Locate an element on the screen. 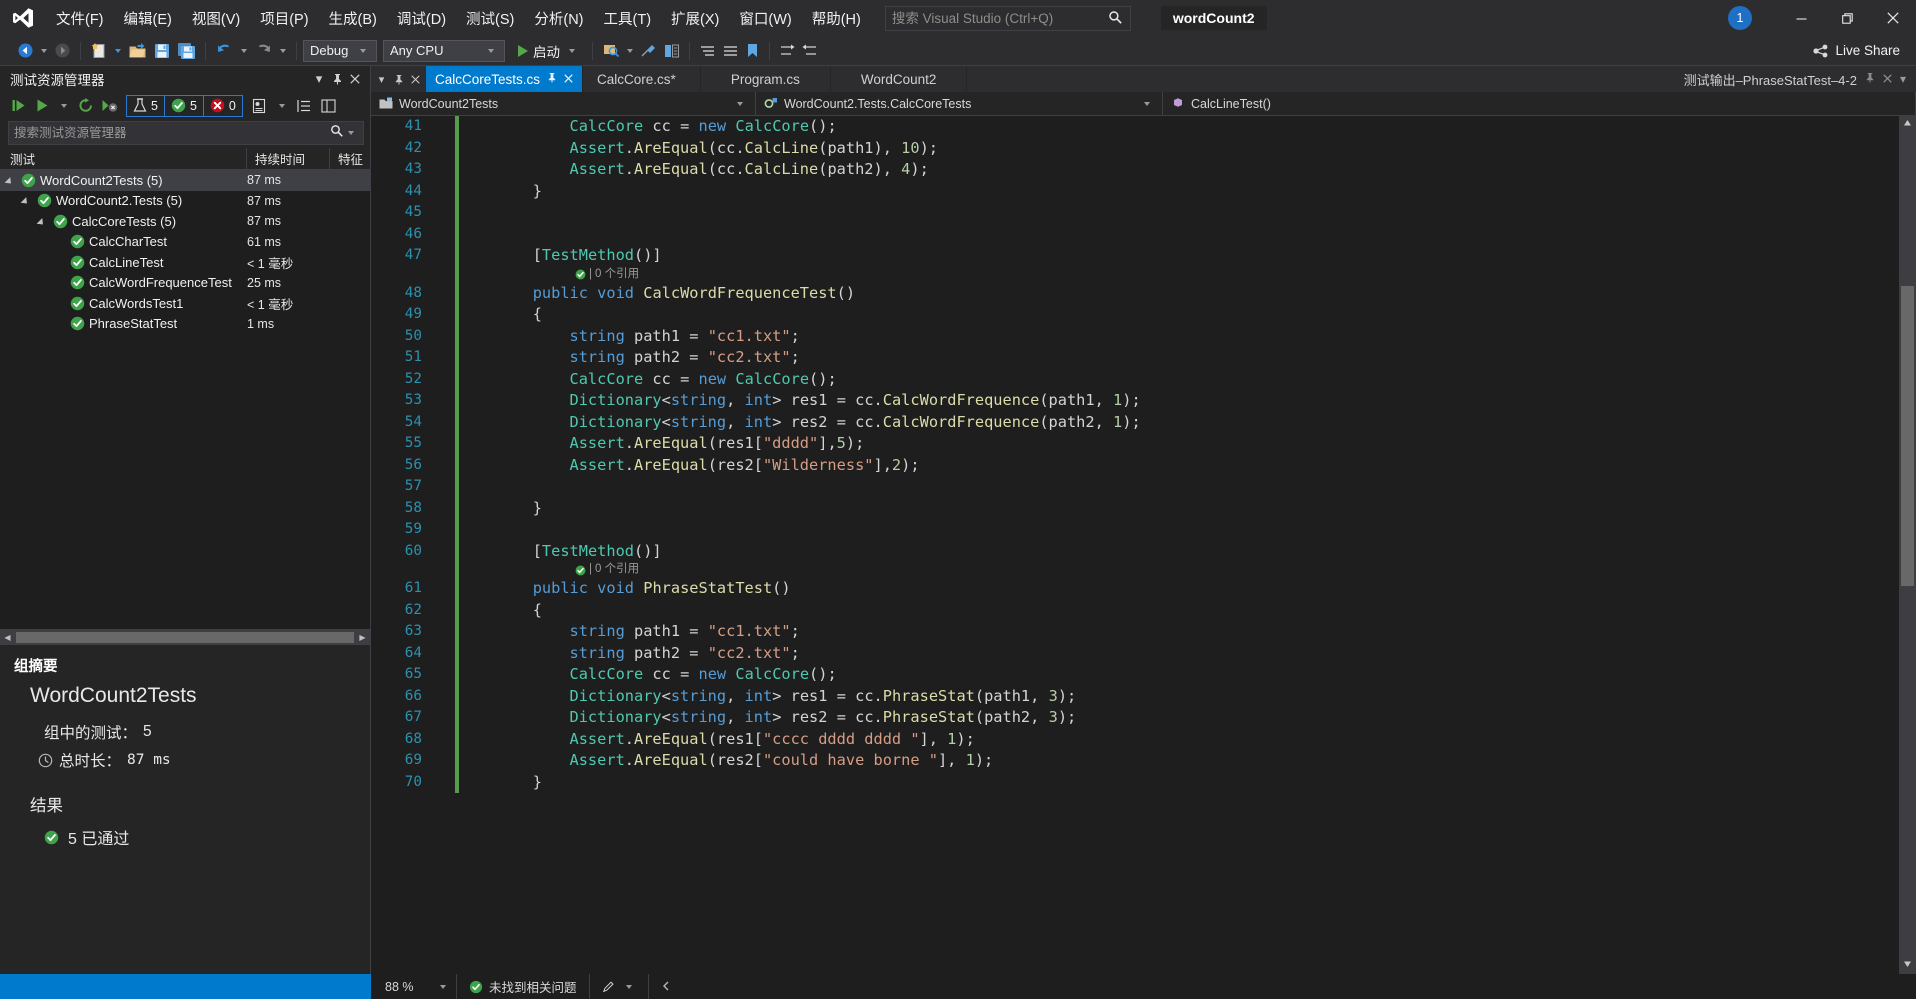  search-options-dropdown-icon is located at coordinates (351, 133).